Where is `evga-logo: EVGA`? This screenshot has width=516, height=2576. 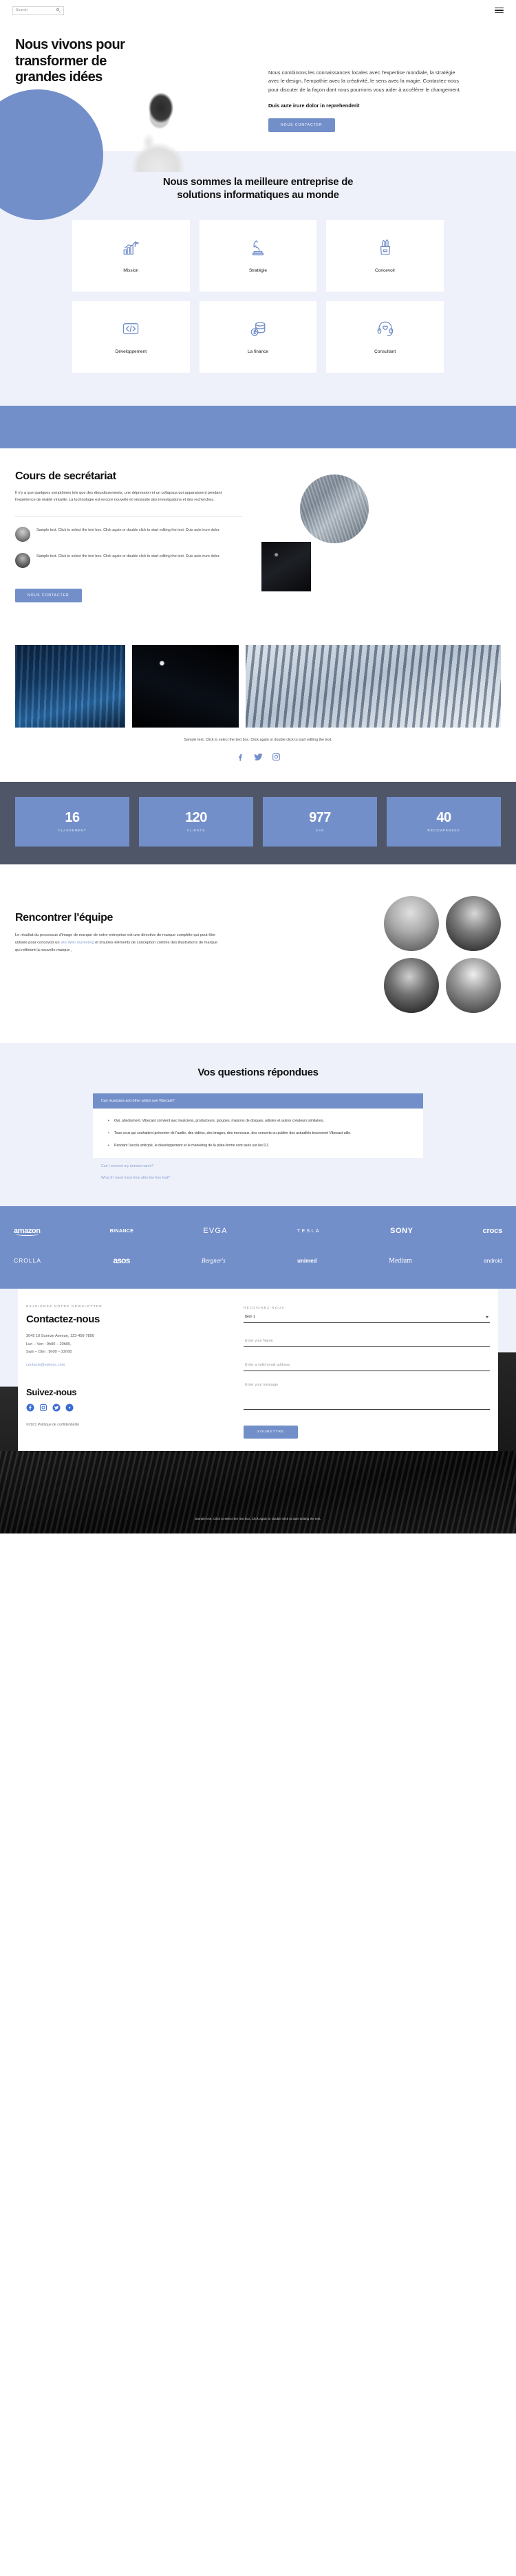 evga-logo: EVGA is located at coordinates (215, 1231).